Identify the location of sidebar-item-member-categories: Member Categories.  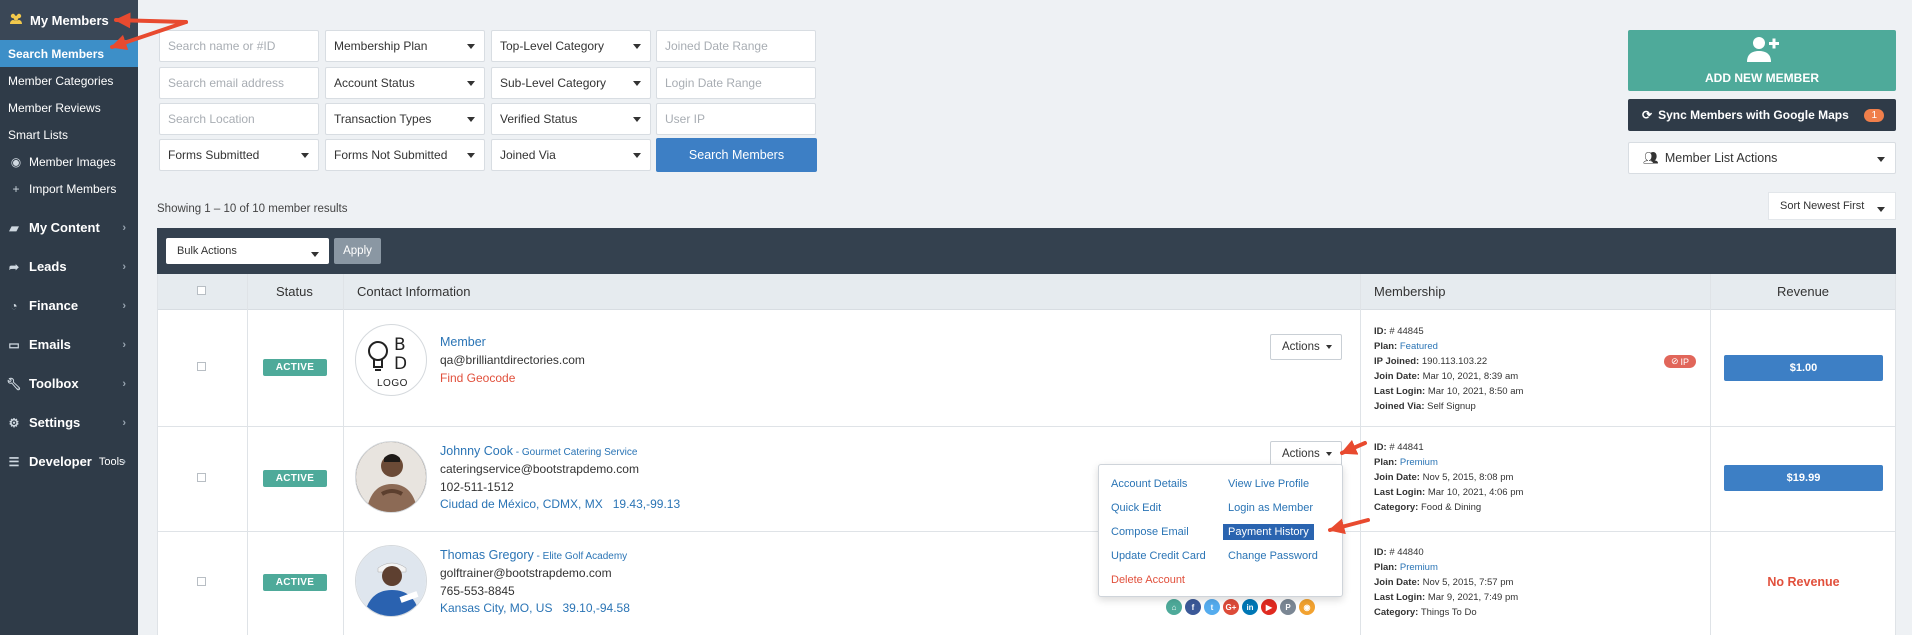
(69, 80).